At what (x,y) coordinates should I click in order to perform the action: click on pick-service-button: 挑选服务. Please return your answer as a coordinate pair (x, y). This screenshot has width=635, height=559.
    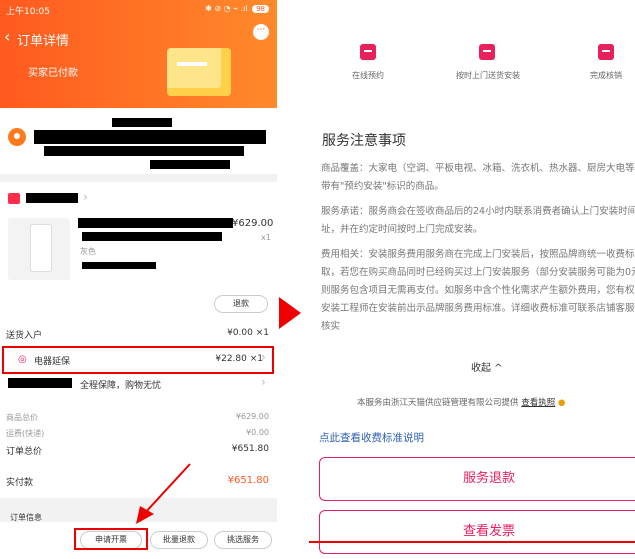
    Looking at the image, I should click on (243, 540).